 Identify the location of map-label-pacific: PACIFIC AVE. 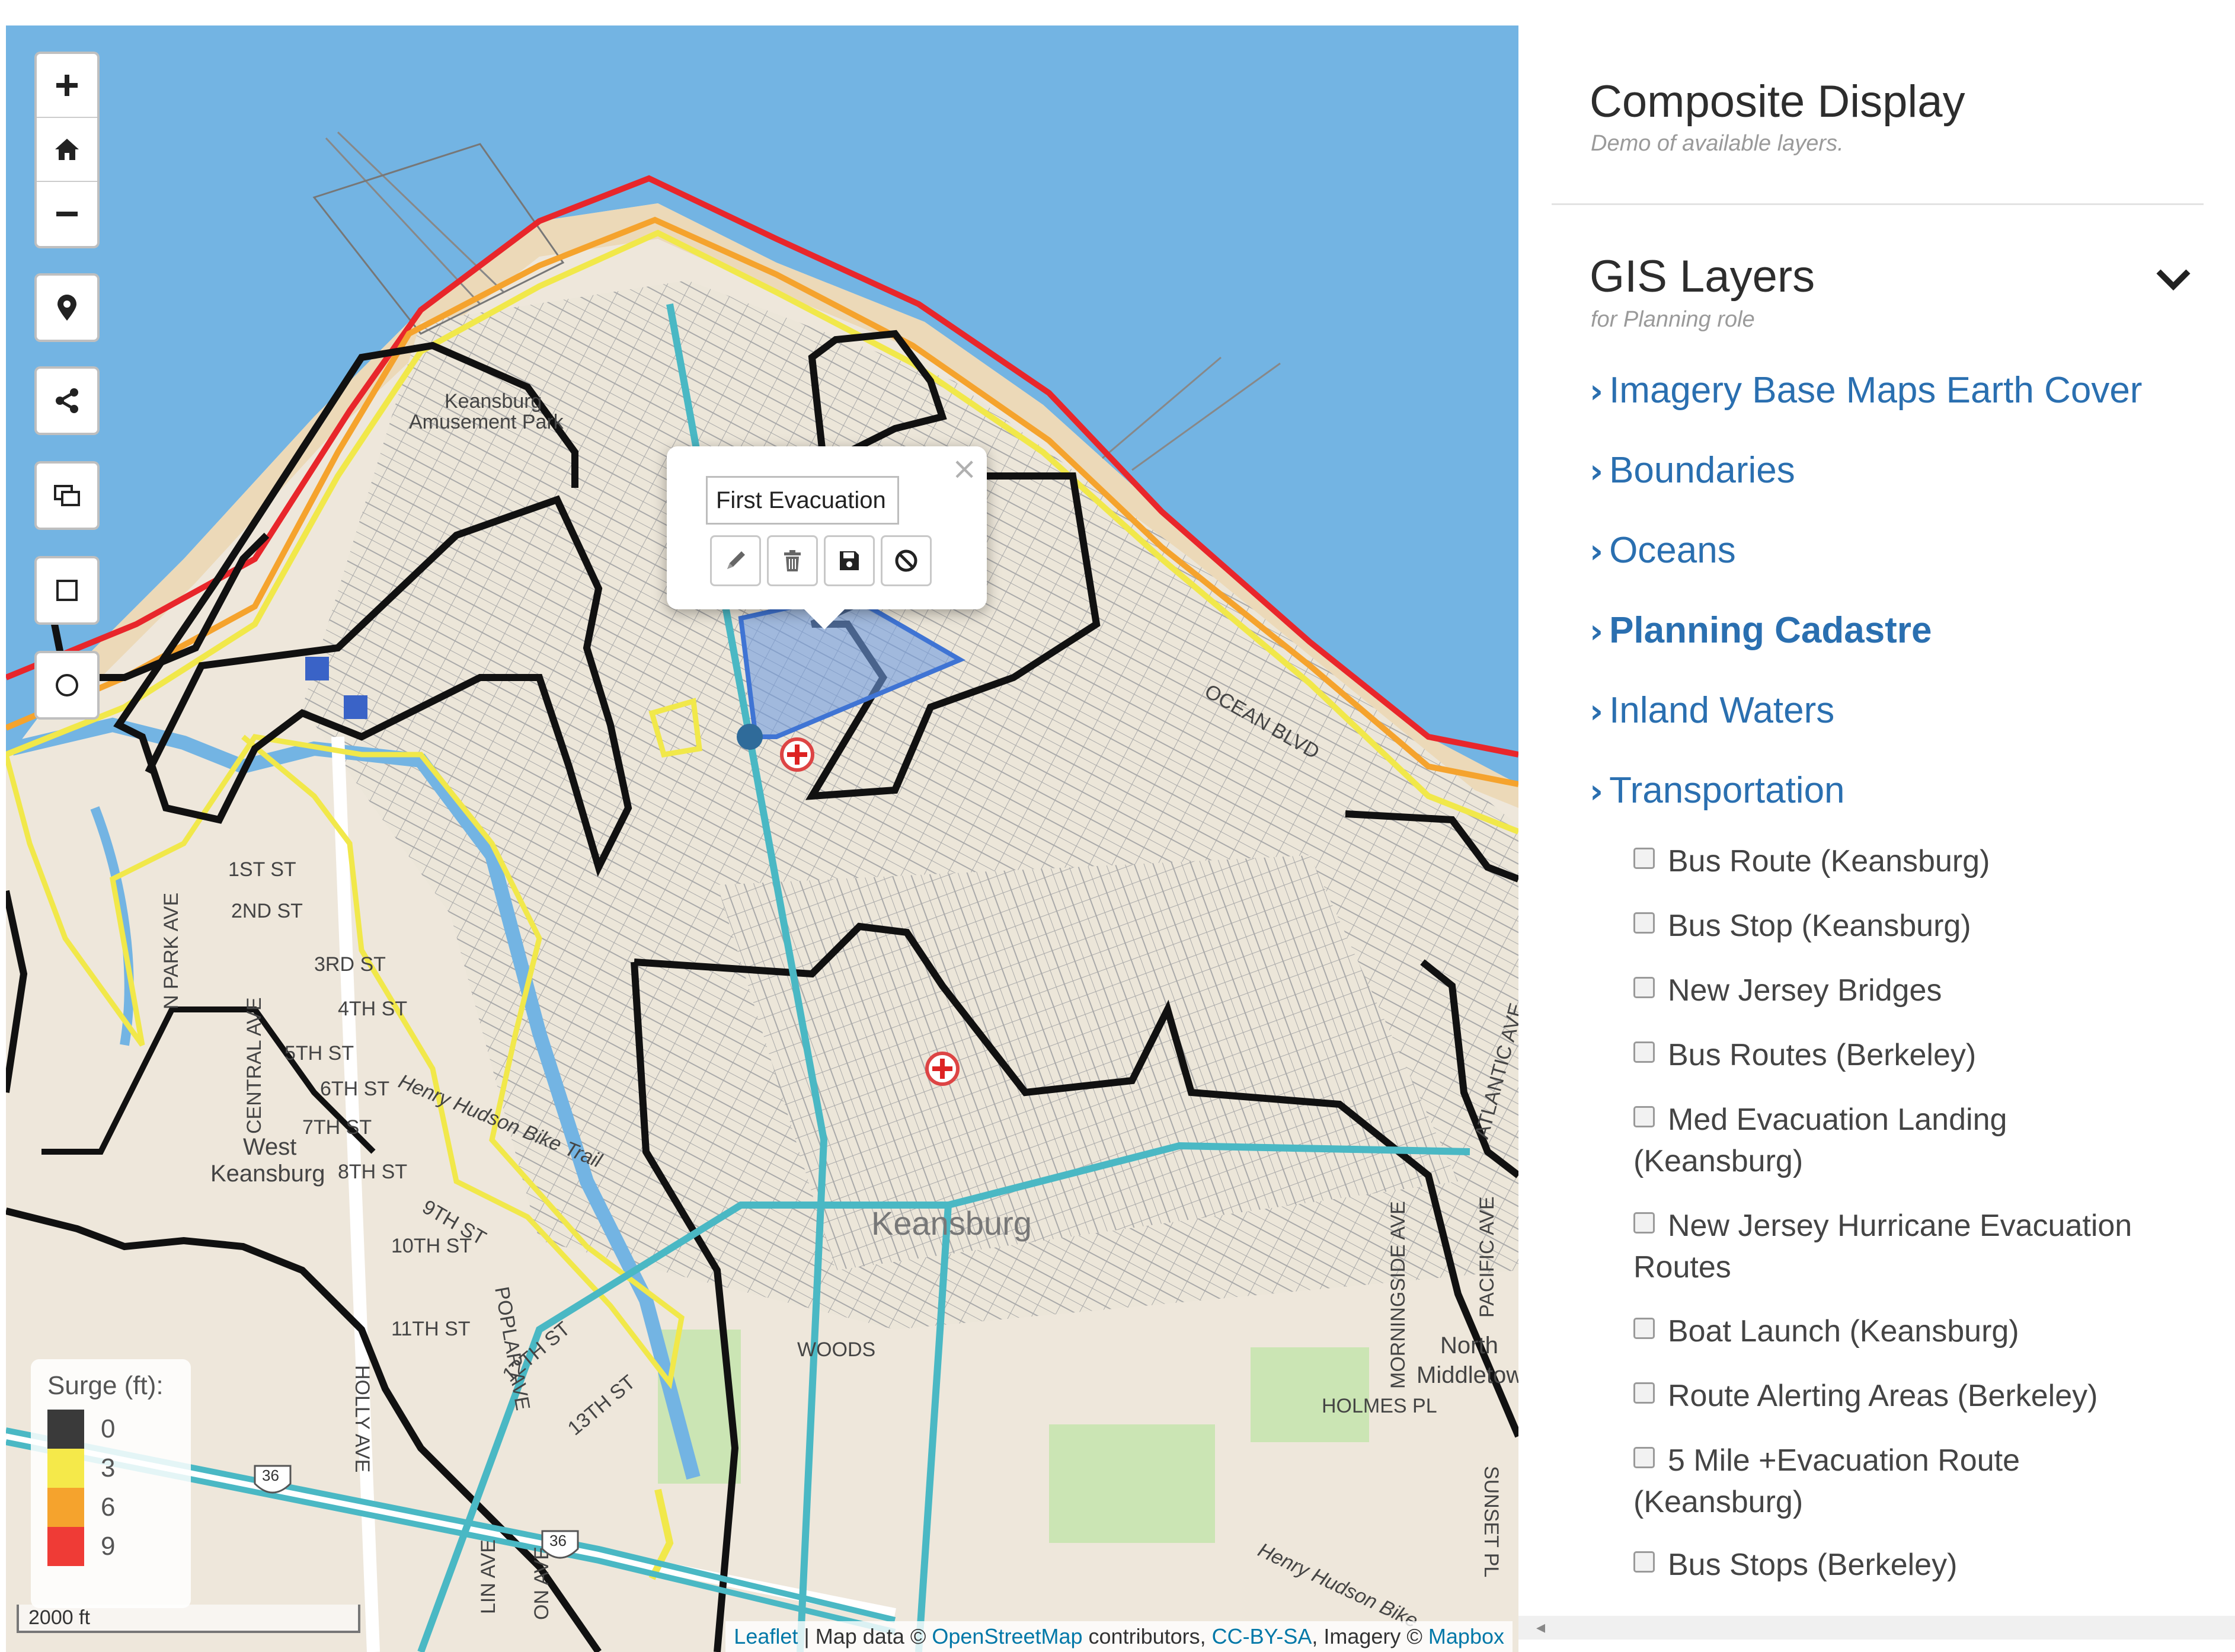
(1487, 1257).